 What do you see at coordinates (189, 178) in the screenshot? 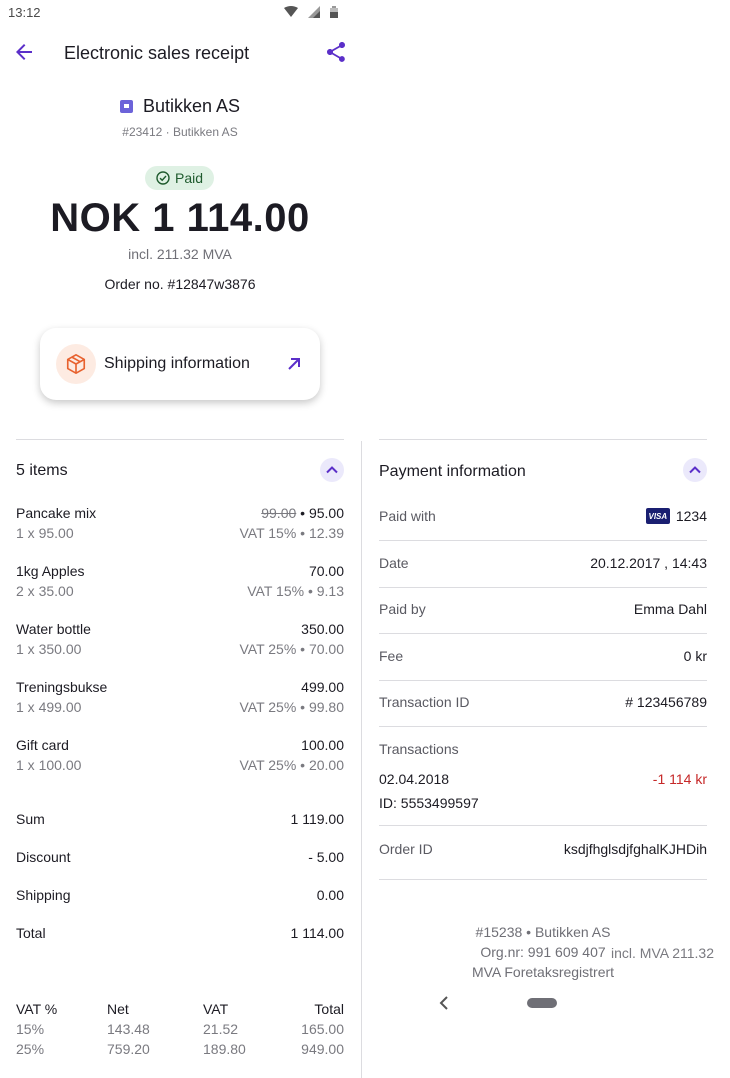
I see `status-badge-label: Paid` at bounding box center [189, 178].